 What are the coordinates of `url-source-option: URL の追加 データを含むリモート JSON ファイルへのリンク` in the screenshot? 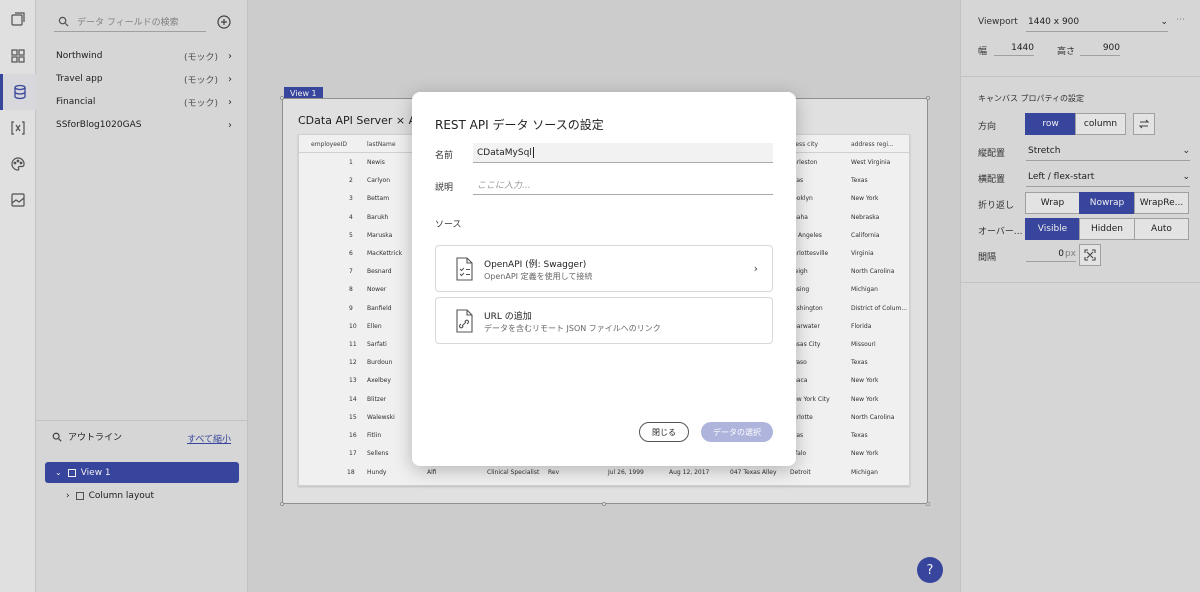 It's located at (604, 320).